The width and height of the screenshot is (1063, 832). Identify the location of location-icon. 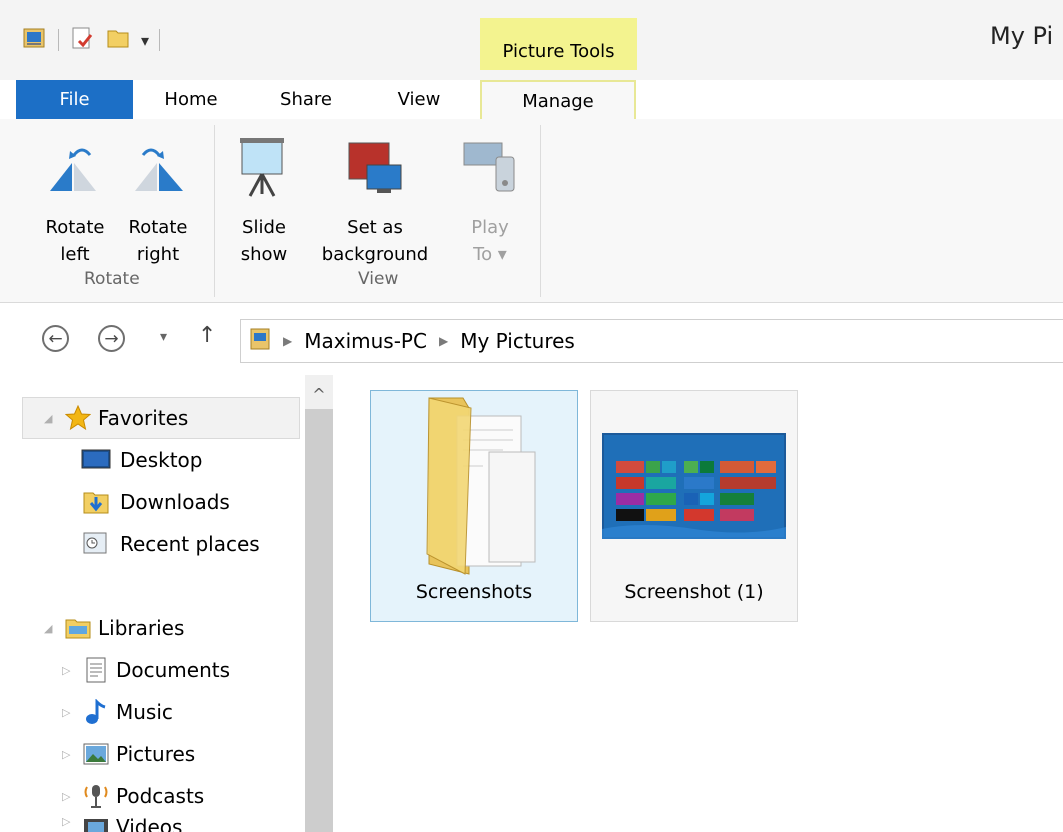
(260, 341).